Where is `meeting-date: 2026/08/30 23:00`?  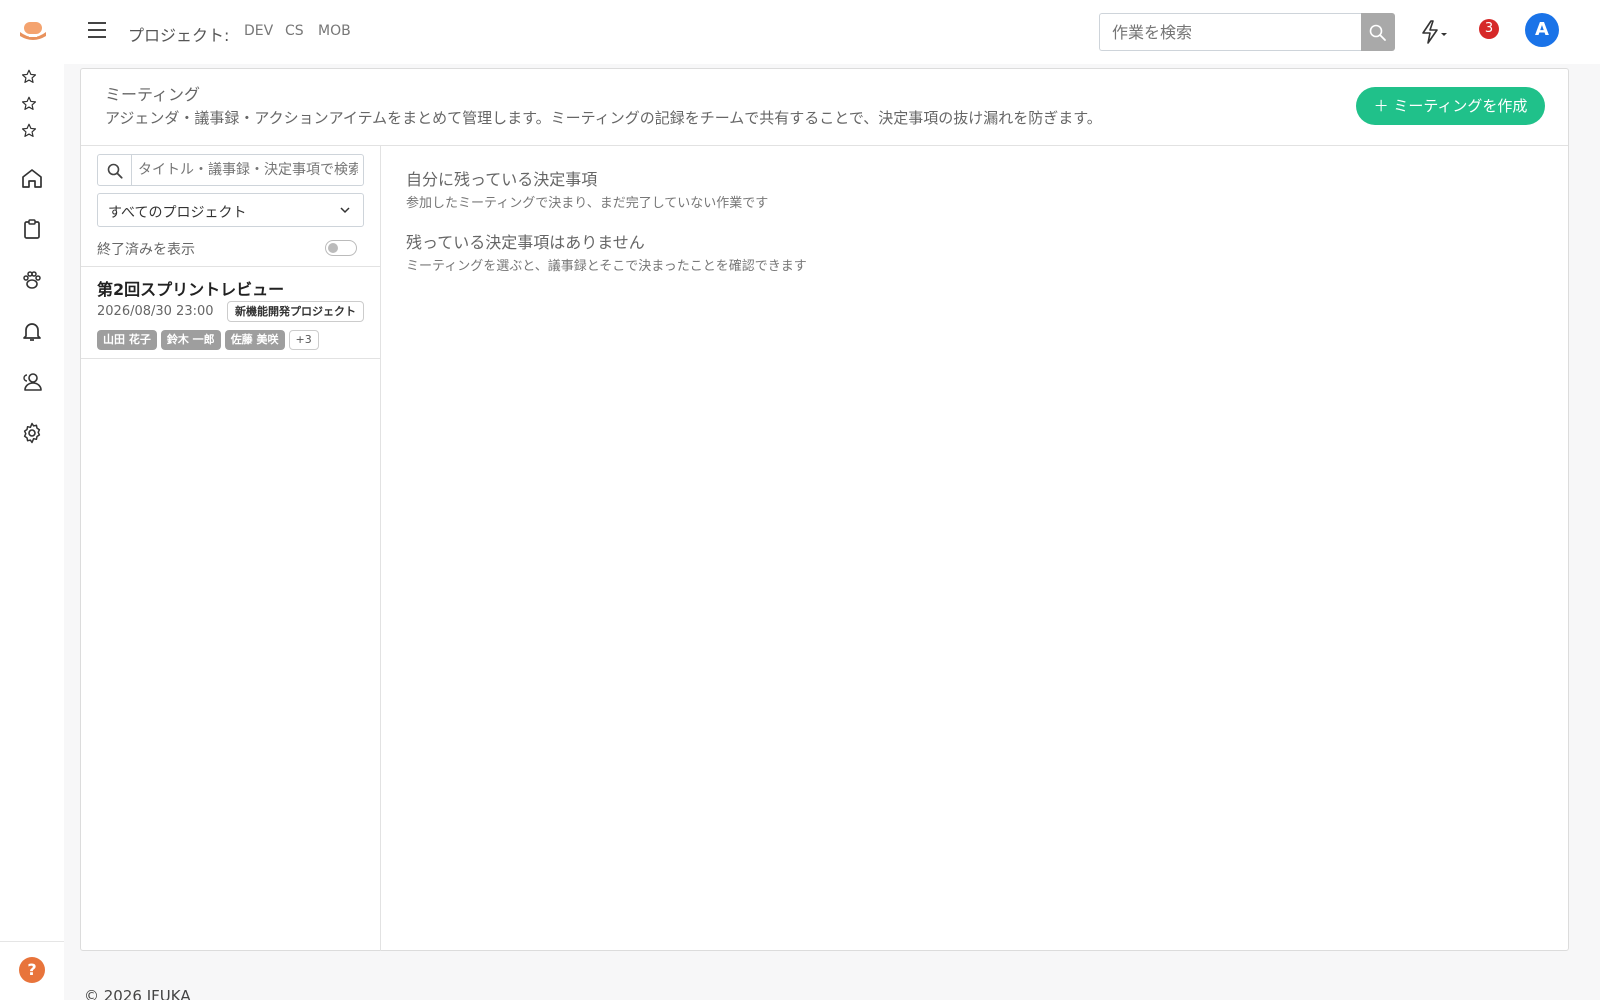 meeting-date: 2026/08/30 23:00 is located at coordinates (155, 311).